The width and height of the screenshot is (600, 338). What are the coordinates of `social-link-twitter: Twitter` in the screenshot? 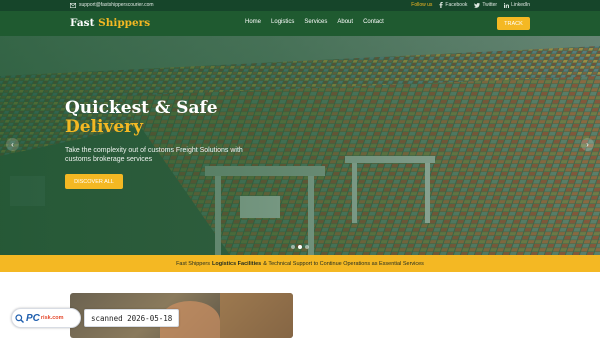 It's located at (485, 5).